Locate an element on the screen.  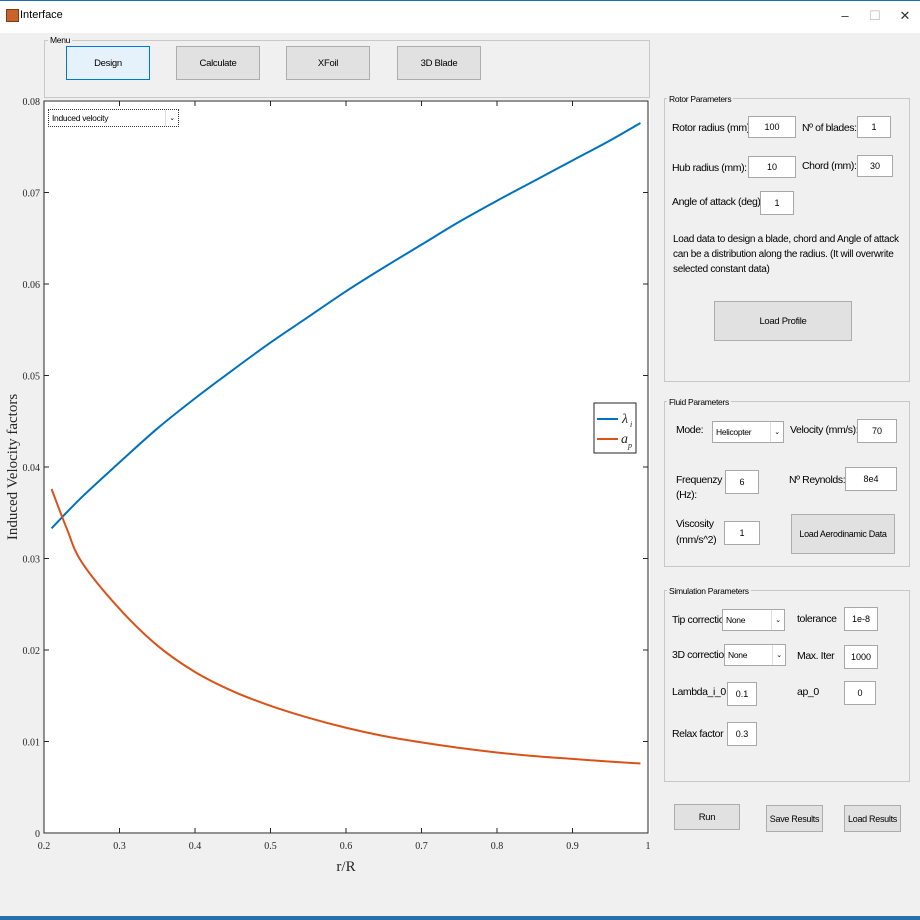
ap-0-label: ap_0 is located at coordinates (808, 692).